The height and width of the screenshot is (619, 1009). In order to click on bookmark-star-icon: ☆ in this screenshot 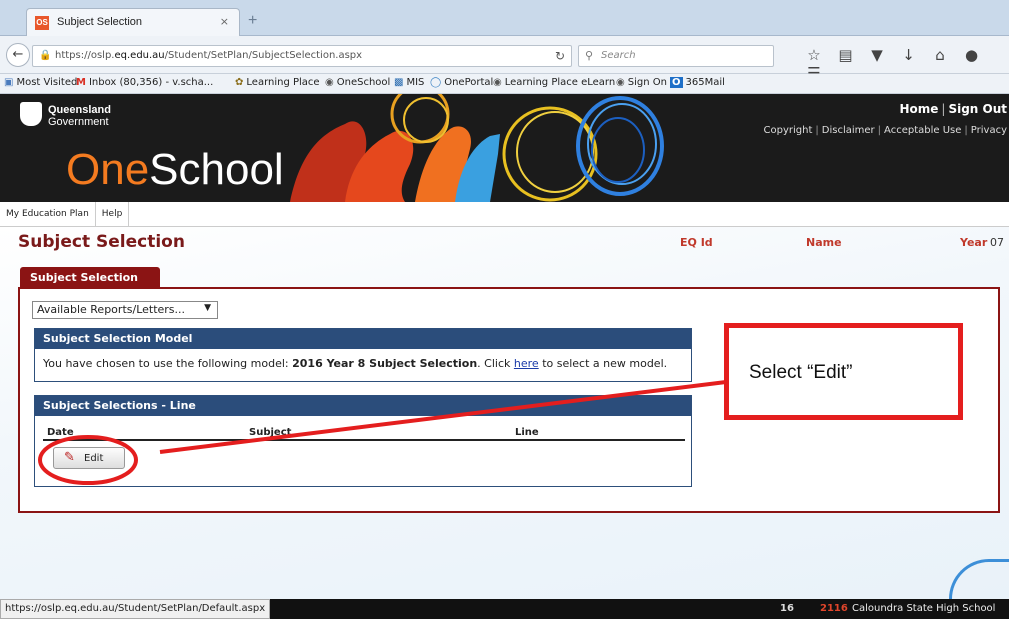, I will do `click(814, 55)`.